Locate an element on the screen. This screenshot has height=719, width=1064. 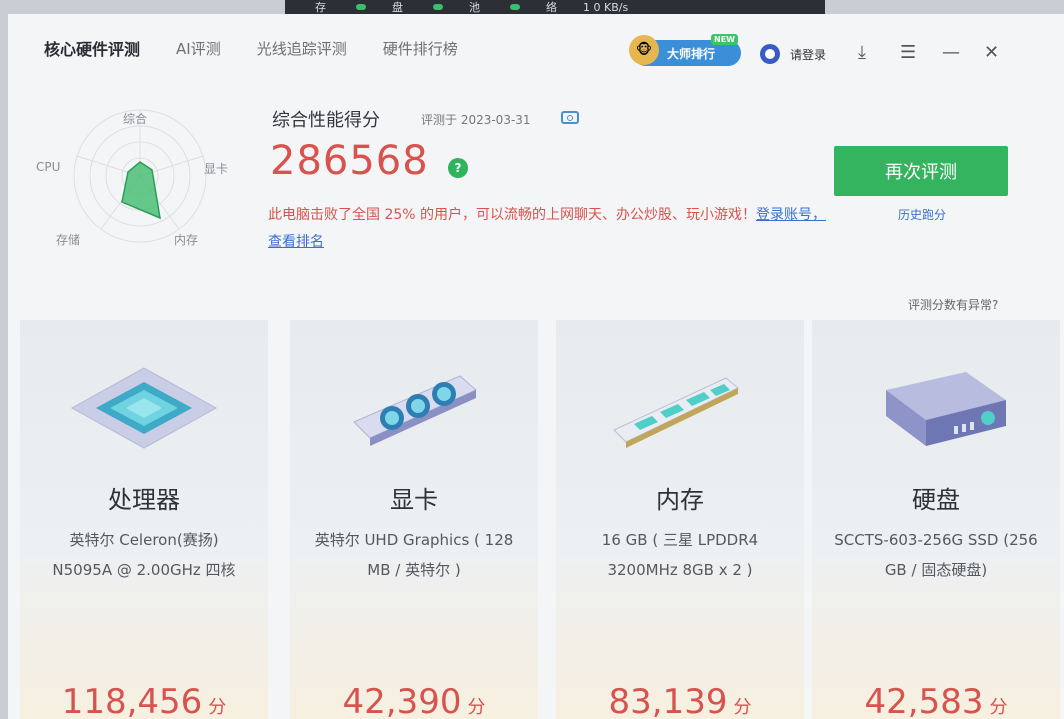
radar-label-gpu: 显卡 is located at coordinates (216, 169).